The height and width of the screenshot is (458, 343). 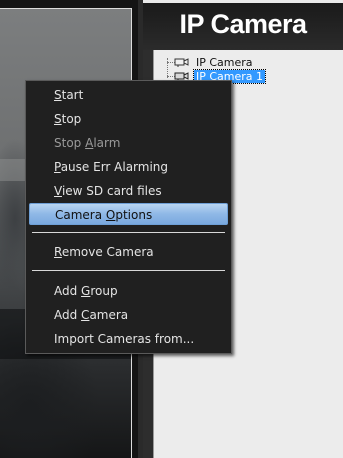 I want to click on menu-item-stop: Stop, so click(x=128, y=119).